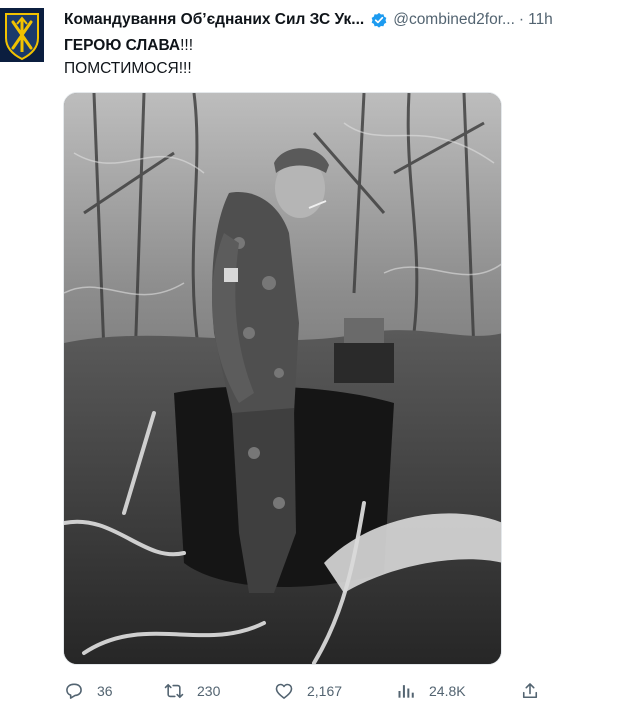  I want to click on share-button, so click(530, 691).